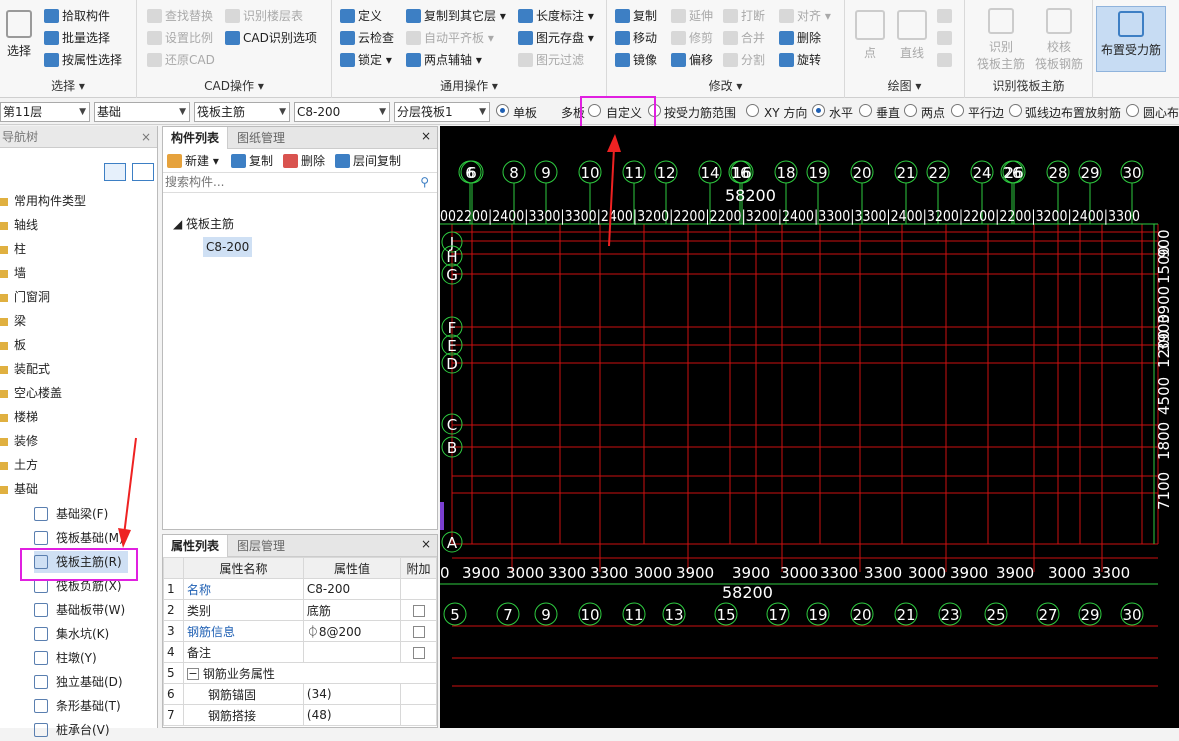 Image resolution: width=1179 pixels, height=741 pixels. I want to click on nav-item: 轴线, so click(19, 225).